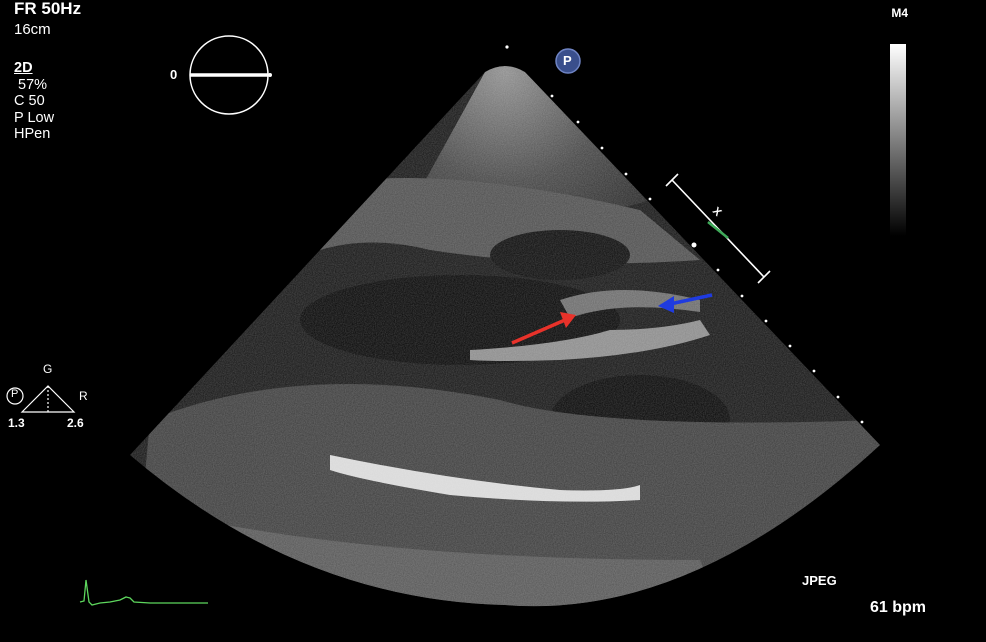 This screenshot has height=642, width=986. What do you see at coordinates (567, 60) in the screenshot?
I see `probe-marker-text: P` at bounding box center [567, 60].